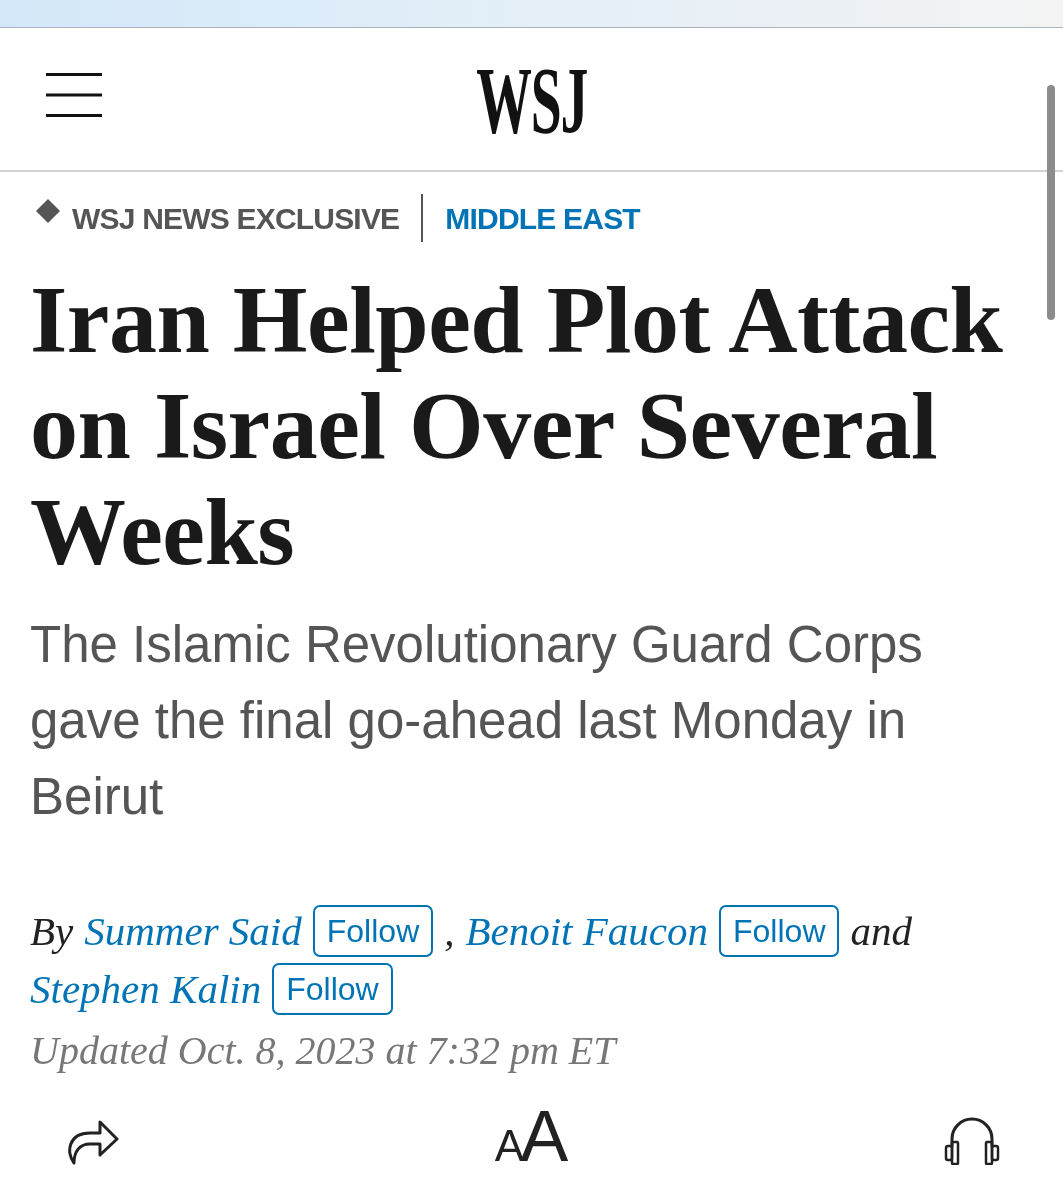 Image resolution: width=1063 pixels, height=1200 pixels. Describe the element at coordinates (193, 931) in the screenshot. I see `author-link: Summer Said` at that location.